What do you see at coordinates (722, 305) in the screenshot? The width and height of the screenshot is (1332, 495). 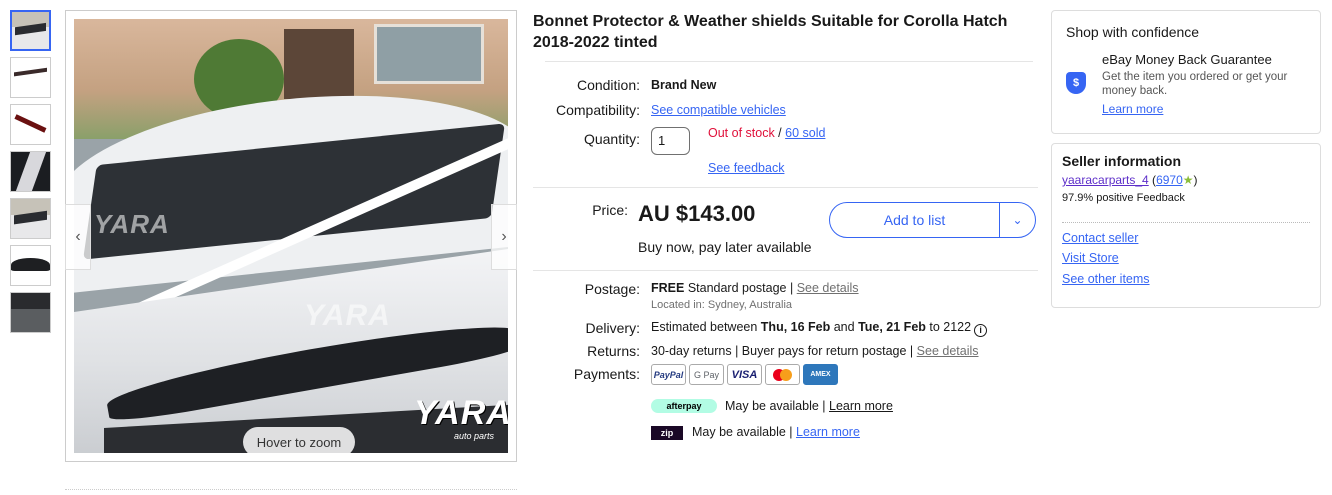 I see `item-location: Located in: Sydney, Australia` at bounding box center [722, 305].